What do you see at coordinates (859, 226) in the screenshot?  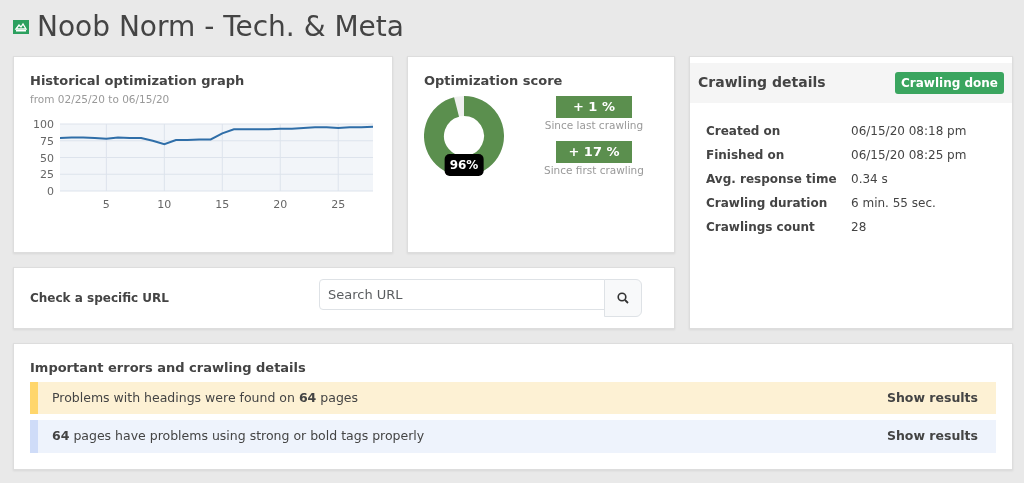 I see `detail-value: 28` at bounding box center [859, 226].